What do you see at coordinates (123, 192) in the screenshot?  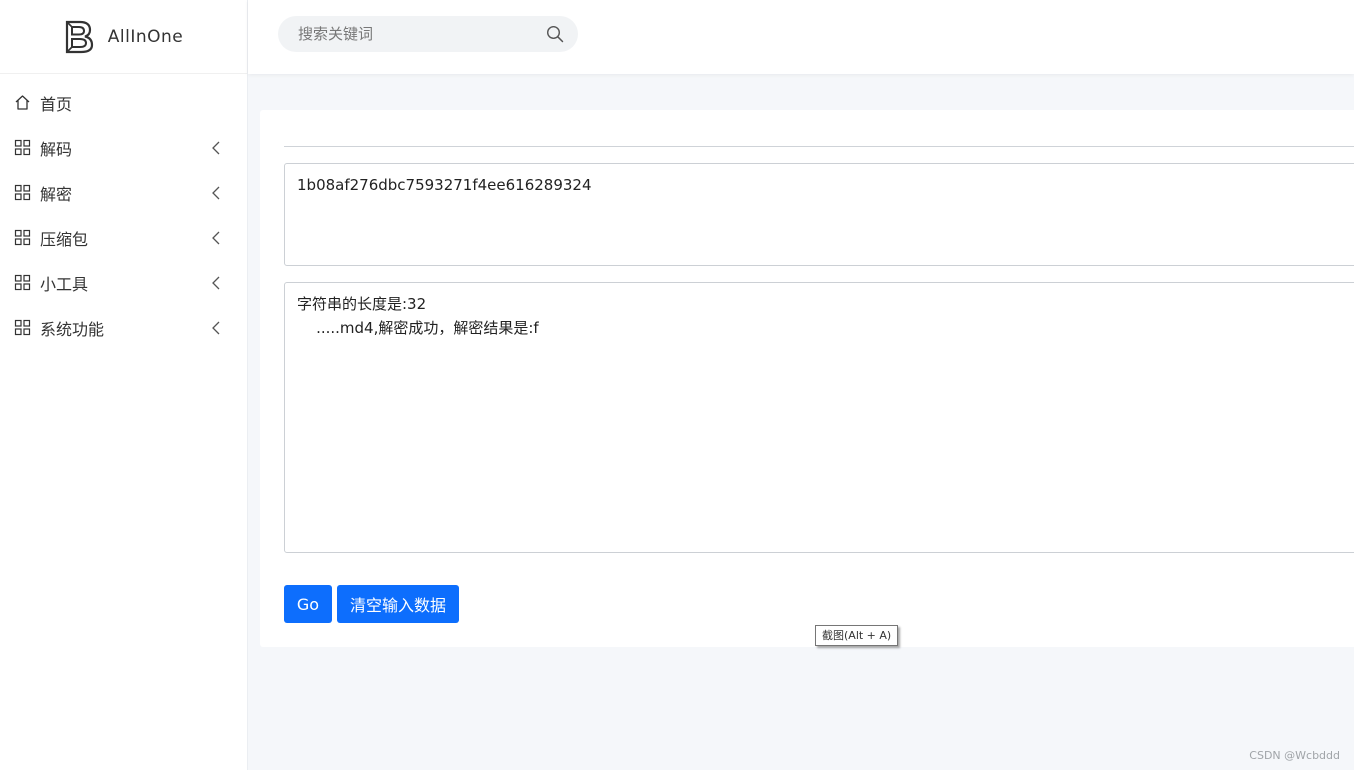 I see `sidebar-item-decrypt: 解密` at bounding box center [123, 192].